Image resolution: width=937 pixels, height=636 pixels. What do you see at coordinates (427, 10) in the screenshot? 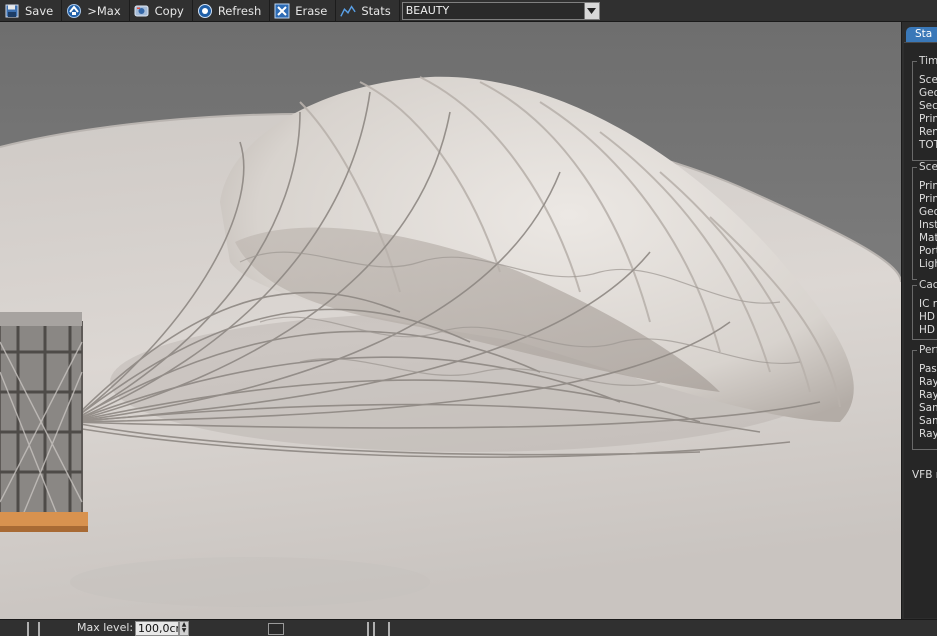
I see `render-channel-value: BEAUTY` at bounding box center [427, 10].